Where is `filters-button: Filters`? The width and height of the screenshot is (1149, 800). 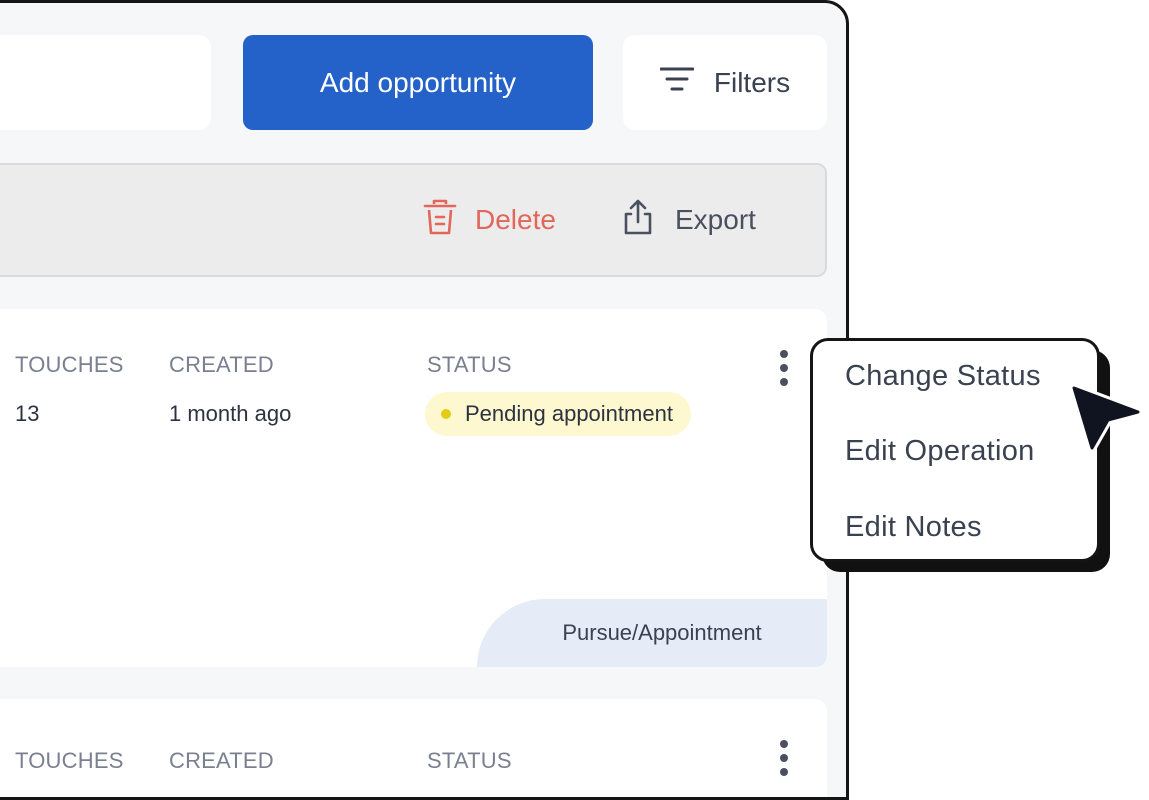
filters-button: Filters is located at coordinates (725, 82).